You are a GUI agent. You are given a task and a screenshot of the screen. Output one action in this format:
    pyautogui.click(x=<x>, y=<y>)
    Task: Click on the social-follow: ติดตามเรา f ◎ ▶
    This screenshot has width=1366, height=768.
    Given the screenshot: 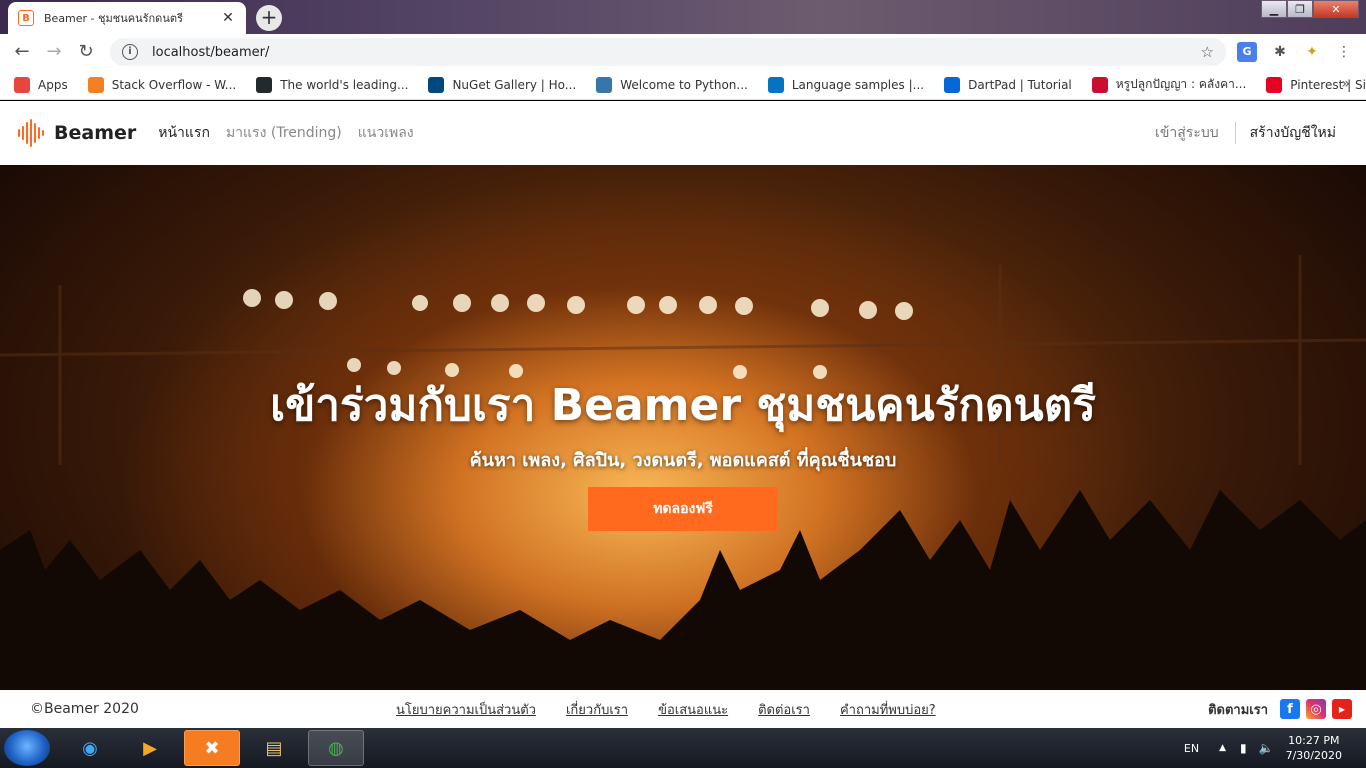 What is the action you would take?
    pyautogui.click(x=1280, y=709)
    